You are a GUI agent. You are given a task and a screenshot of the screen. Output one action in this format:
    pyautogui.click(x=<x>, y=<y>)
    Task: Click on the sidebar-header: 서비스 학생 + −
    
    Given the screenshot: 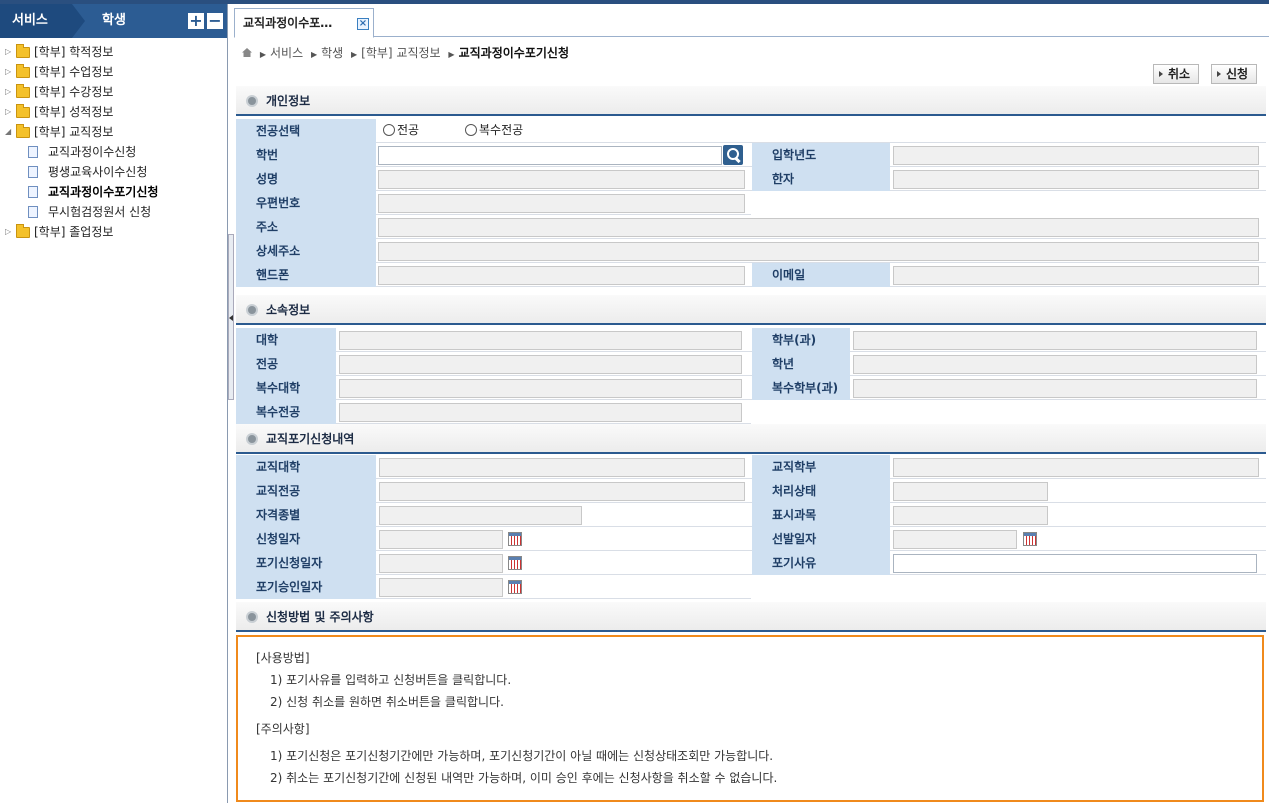 What is the action you would take?
    pyautogui.click(x=113, y=21)
    